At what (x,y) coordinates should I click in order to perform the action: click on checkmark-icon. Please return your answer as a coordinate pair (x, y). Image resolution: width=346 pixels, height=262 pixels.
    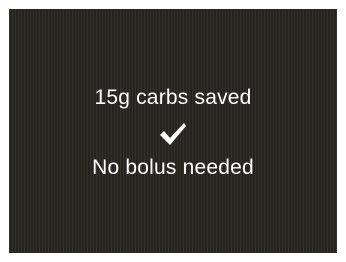
    Looking at the image, I should click on (173, 134).